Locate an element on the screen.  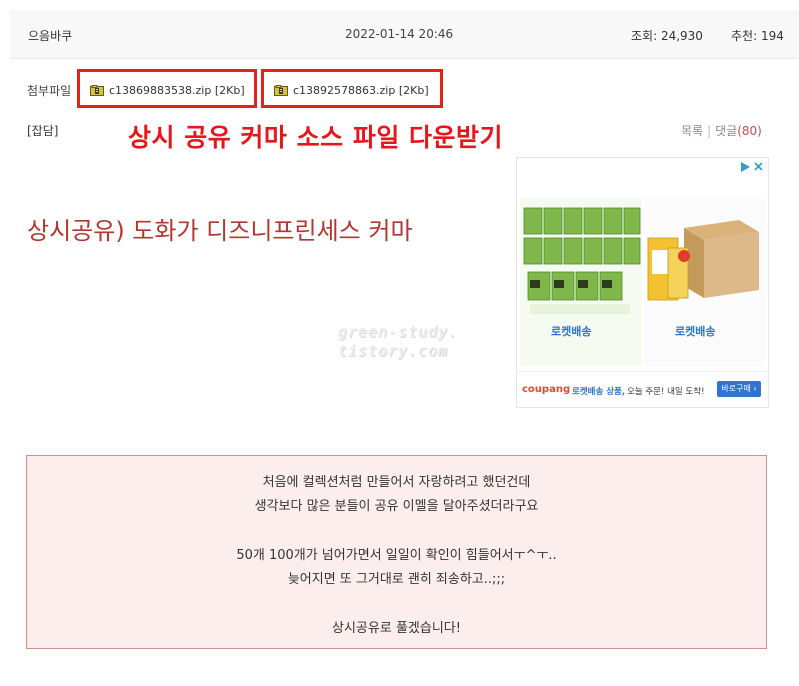
recommend-count: 추천: 194 is located at coordinates (757, 36).